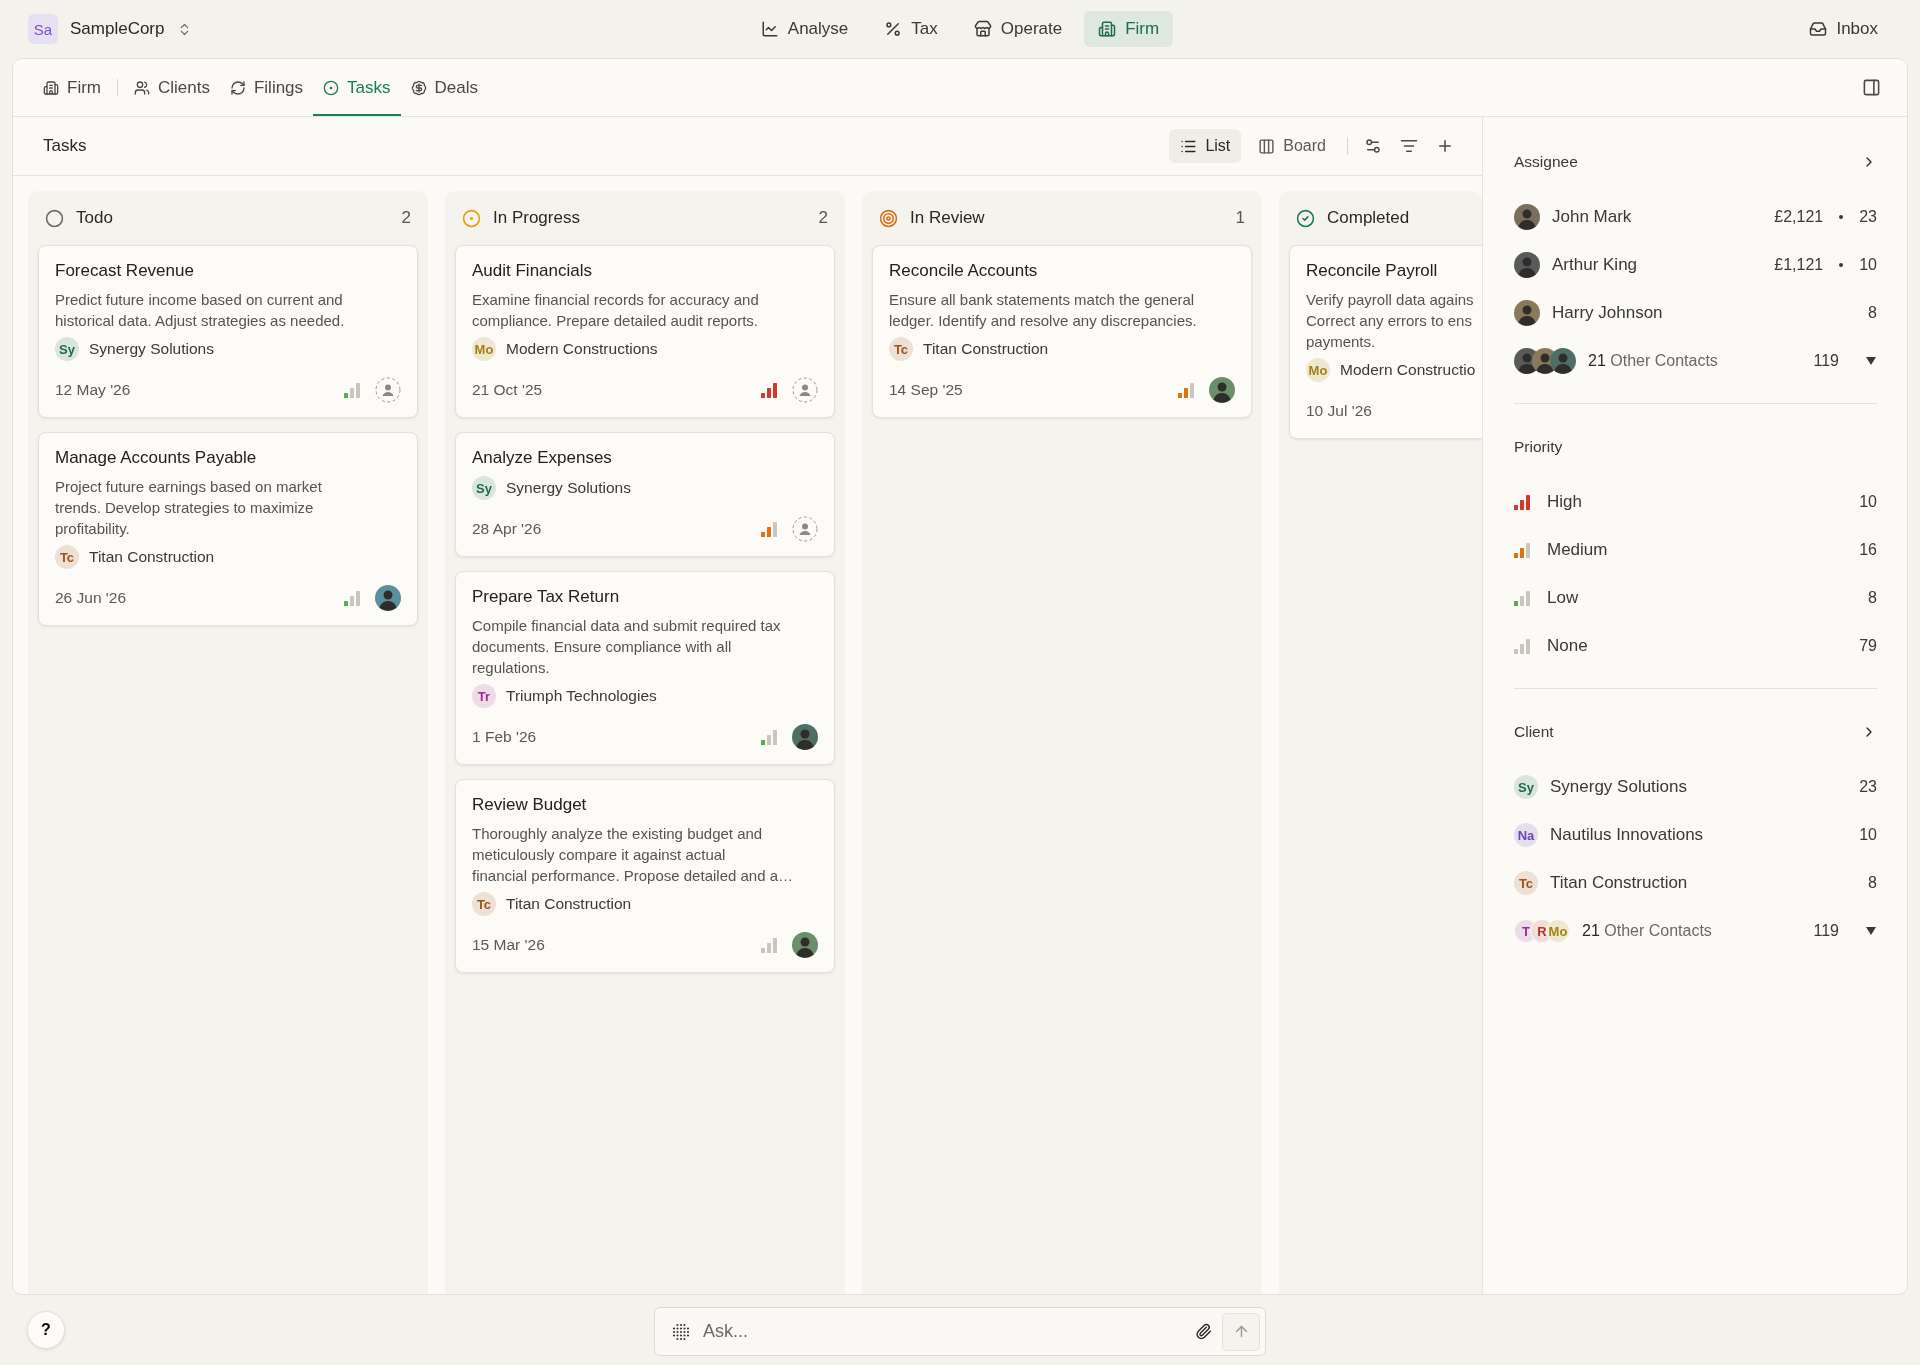 Image resolution: width=1920 pixels, height=1365 pixels. Describe the element at coordinates (1799, 265) in the screenshot. I see `assignee-amount: £1,121` at that location.